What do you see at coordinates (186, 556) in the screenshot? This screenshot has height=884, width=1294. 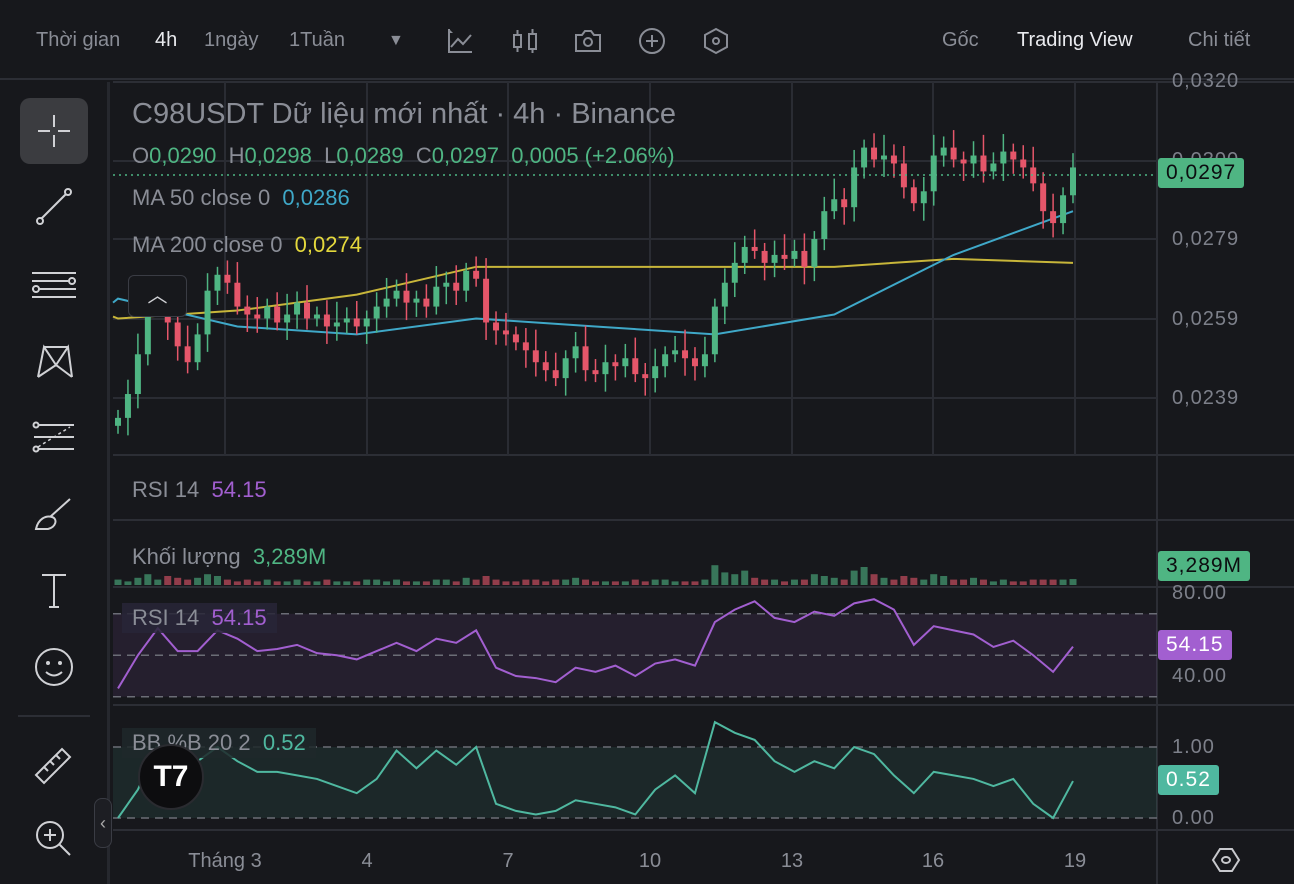 I see `volume-label: Khối lượng` at bounding box center [186, 556].